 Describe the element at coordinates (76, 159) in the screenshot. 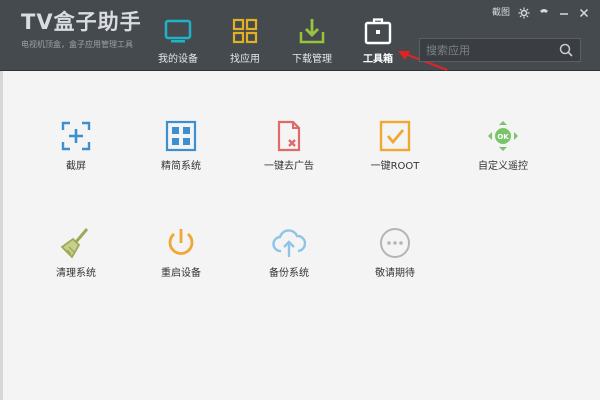

I see `tool-screenshot: 截屏` at that location.